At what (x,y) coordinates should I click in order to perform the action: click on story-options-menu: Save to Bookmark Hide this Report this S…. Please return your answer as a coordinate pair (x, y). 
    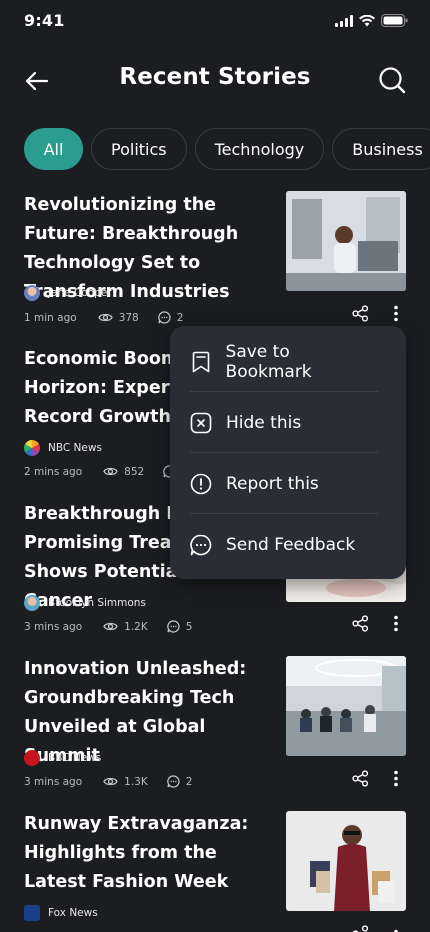
    Looking at the image, I should click on (288, 452).